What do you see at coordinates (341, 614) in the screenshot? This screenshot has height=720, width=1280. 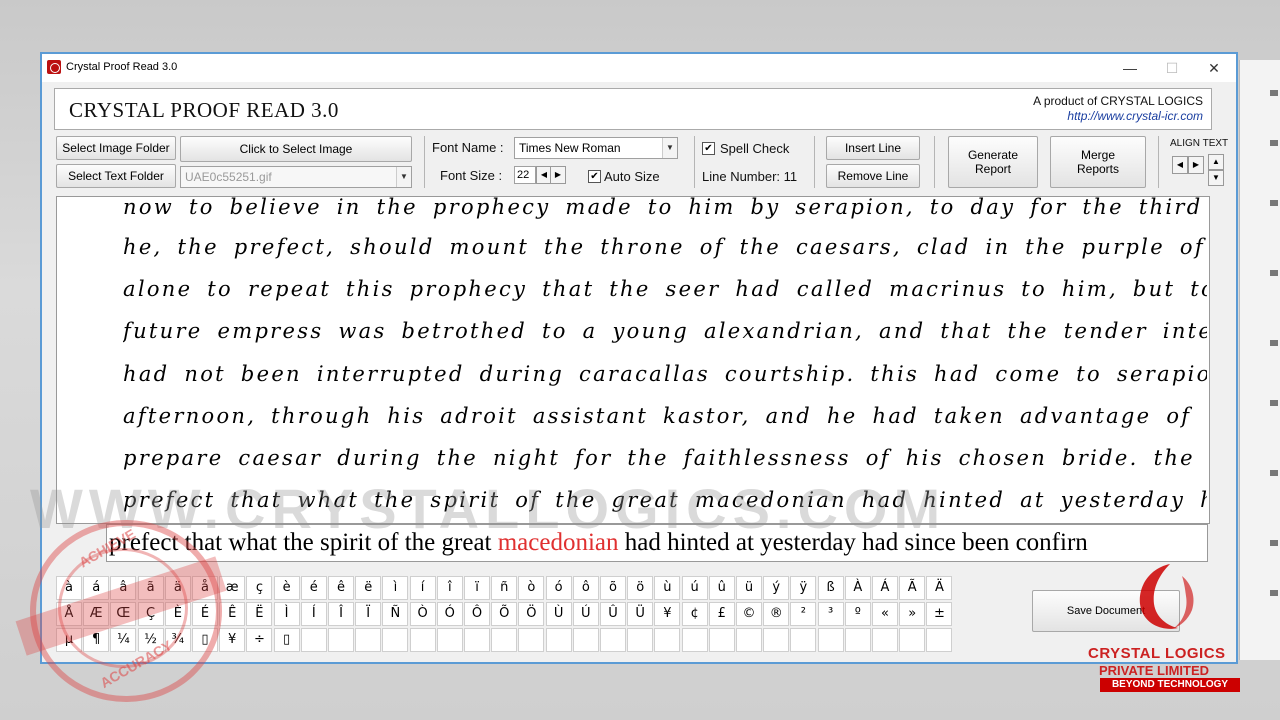 I see `char-key: Î` at bounding box center [341, 614].